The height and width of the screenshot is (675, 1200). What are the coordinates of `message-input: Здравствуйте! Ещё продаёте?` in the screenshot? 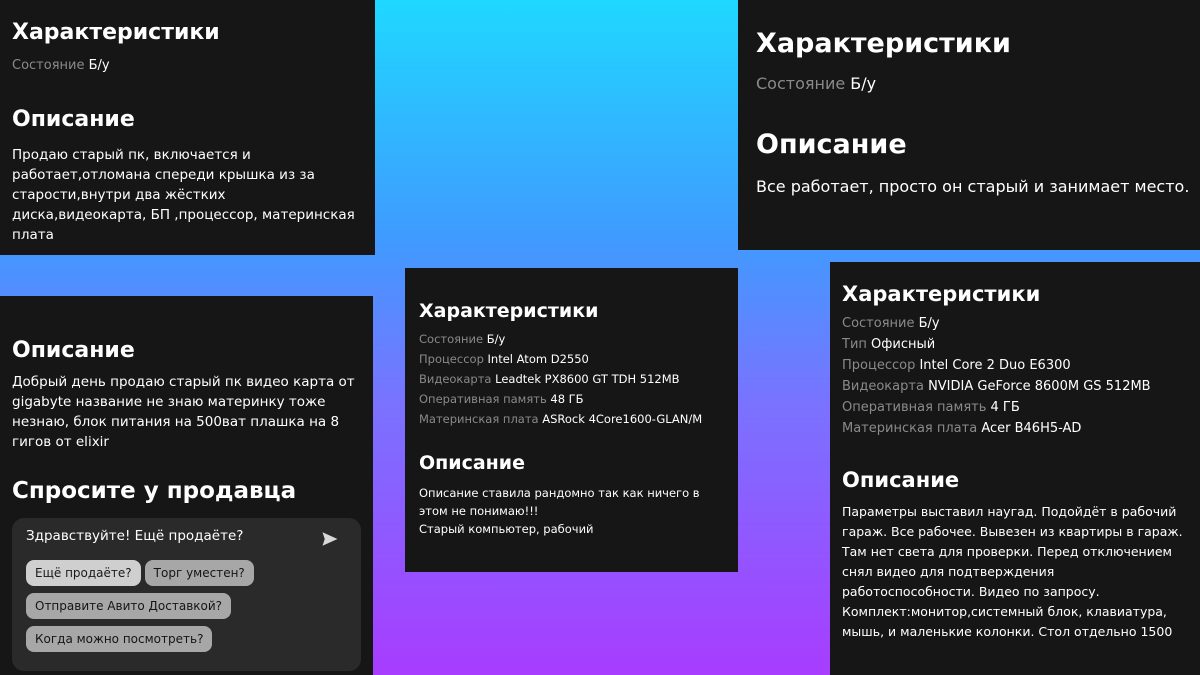 It's located at (186, 536).